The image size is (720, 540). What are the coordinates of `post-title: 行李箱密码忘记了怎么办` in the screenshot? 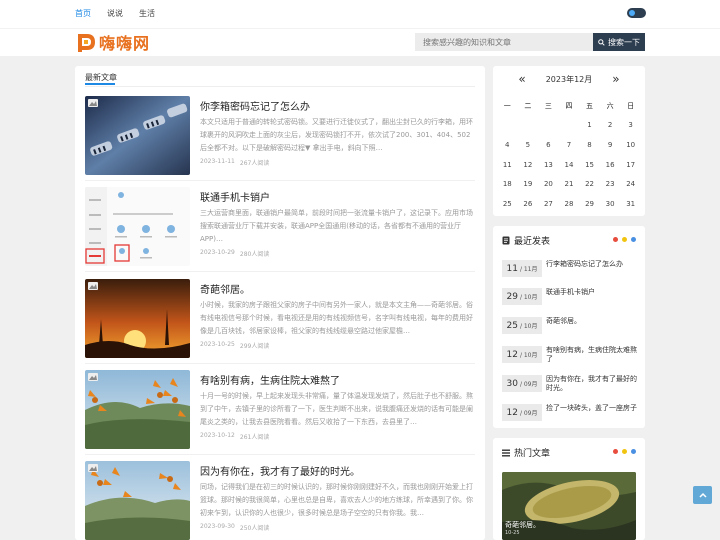 It's located at (592, 264).